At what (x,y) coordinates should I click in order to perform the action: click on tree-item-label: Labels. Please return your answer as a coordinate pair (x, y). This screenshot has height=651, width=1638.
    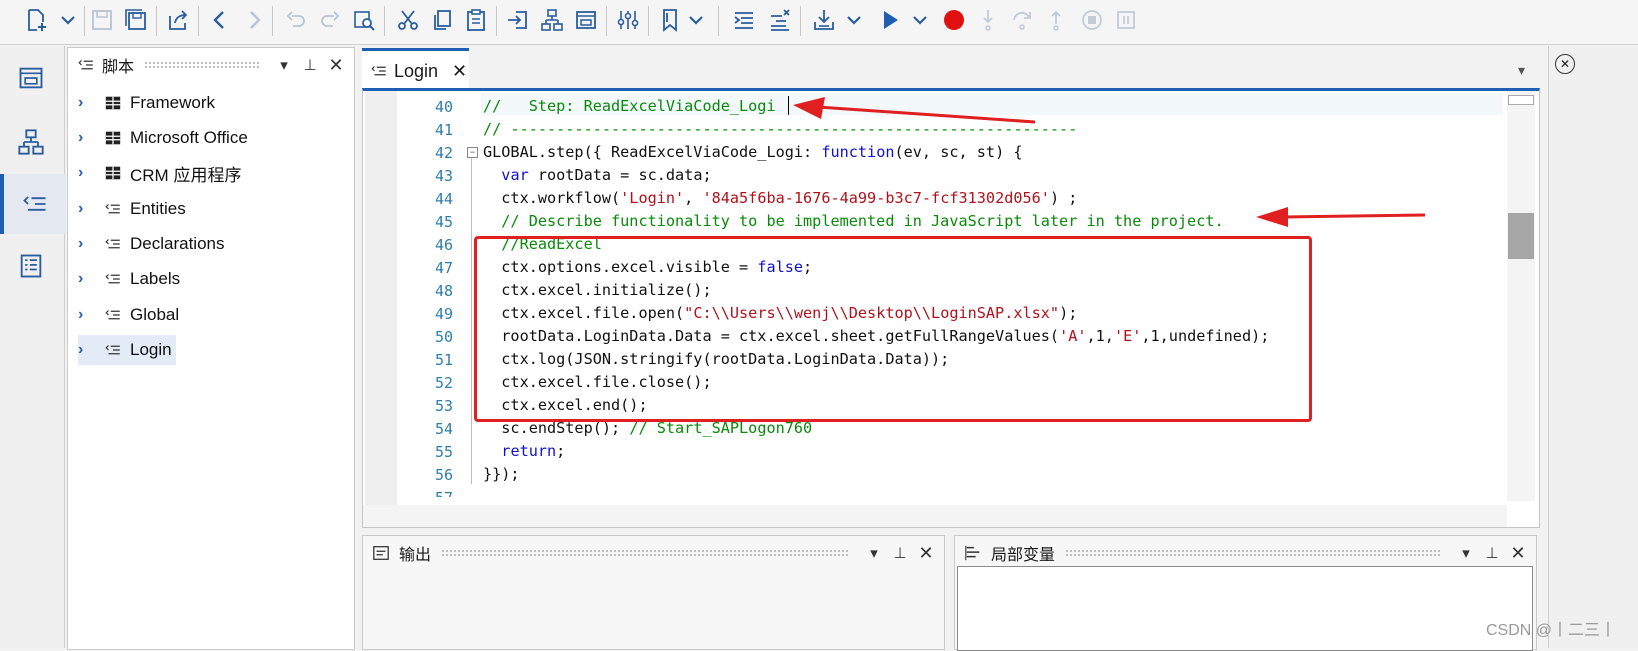
    Looking at the image, I should click on (155, 278).